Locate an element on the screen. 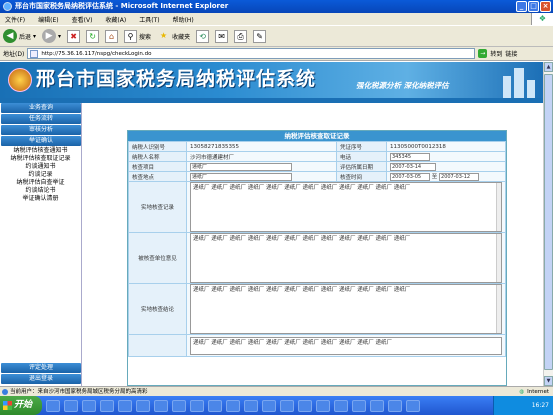 This screenshot has height=415, width=553. menu-view: 查看(V) is located at coordinates (82, 19).